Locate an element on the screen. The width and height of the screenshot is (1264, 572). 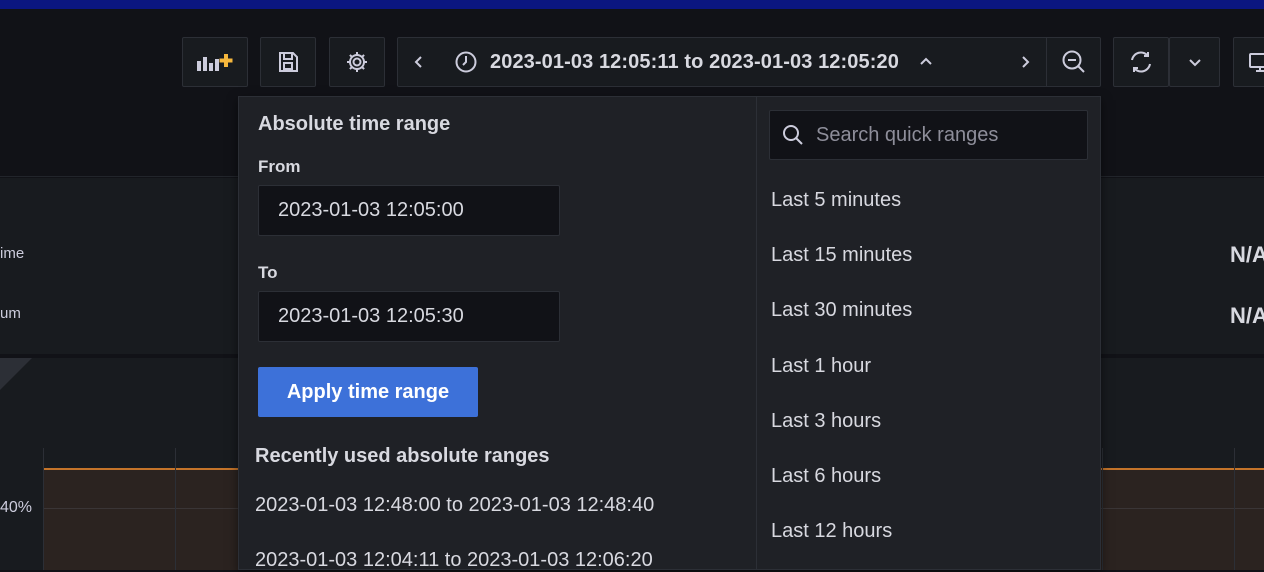
quick-range-item: Last 1 hour is located at coordinates (821, 366).